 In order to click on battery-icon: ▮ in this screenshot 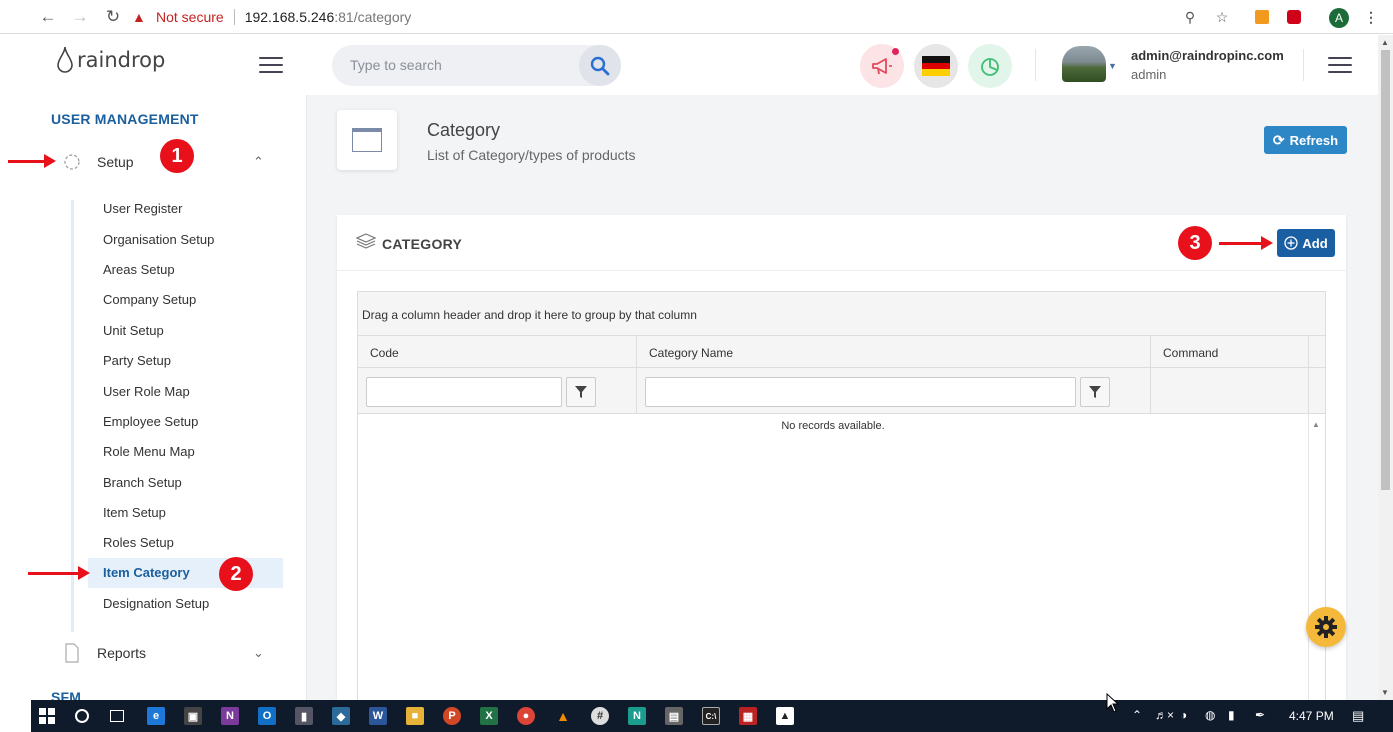, I will do `click(1231, 715)`.